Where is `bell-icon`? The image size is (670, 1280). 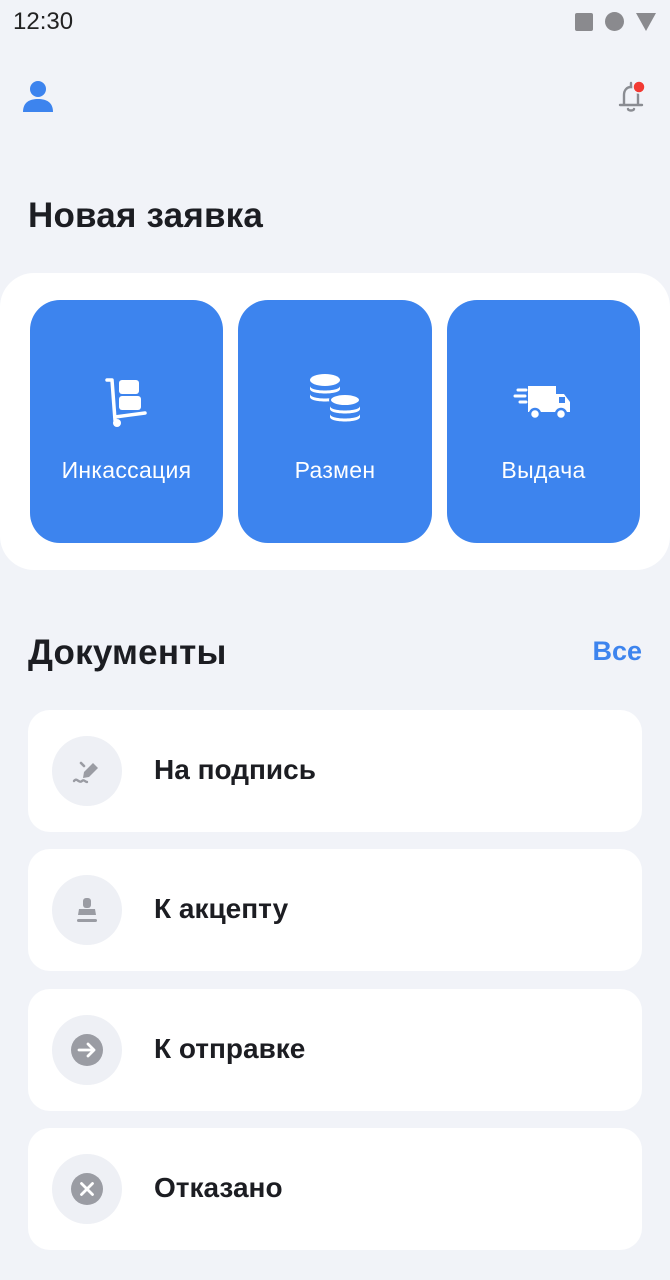
bell-icon is located at coordinates (632, 96).